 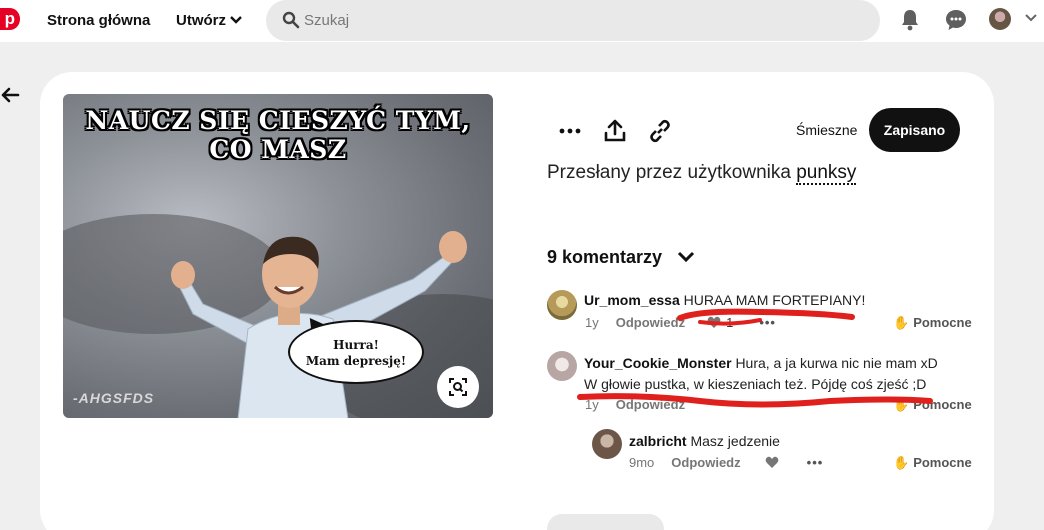 I want to click on comment-meta: 1y Odpowiedz 1 •••, so click(x=680, y=322).